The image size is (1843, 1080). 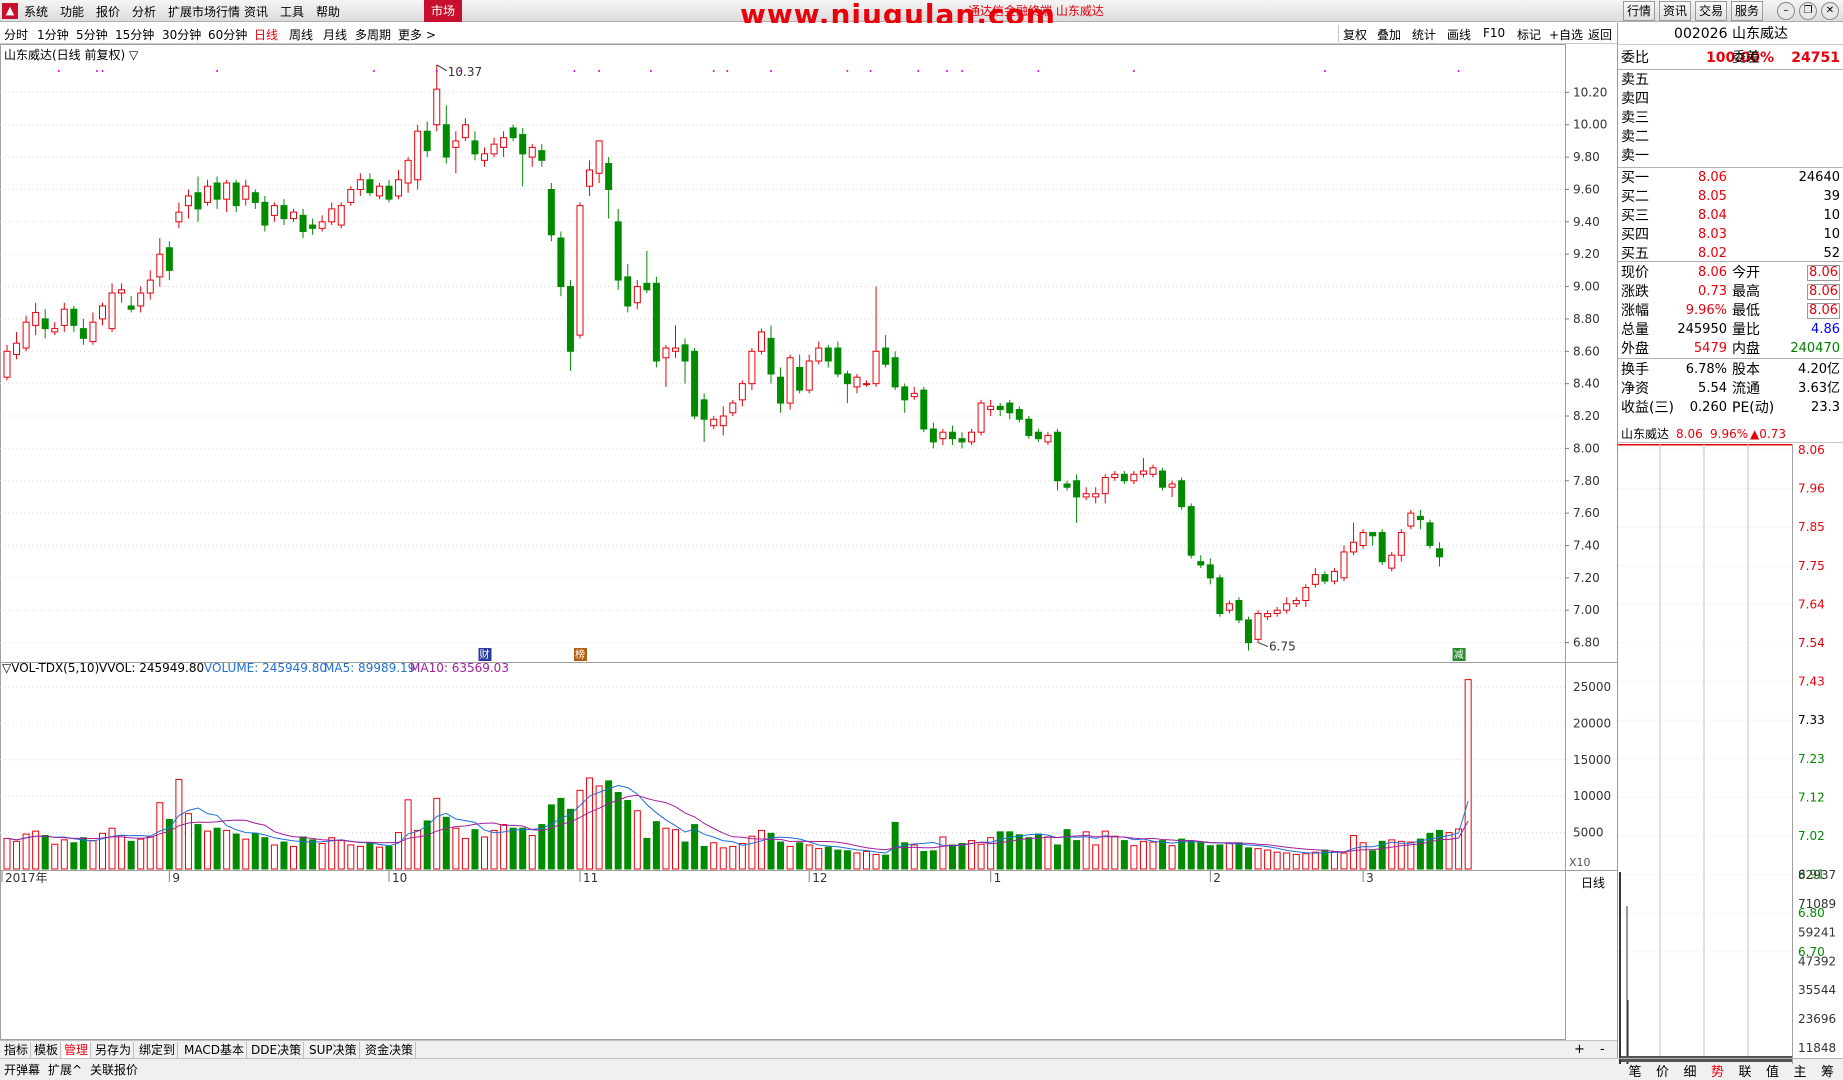 What do you see at coordinates (1635, 1070) in the screenshot?
I see `side-tab: 笔` at bounding box center [1635, 1070].